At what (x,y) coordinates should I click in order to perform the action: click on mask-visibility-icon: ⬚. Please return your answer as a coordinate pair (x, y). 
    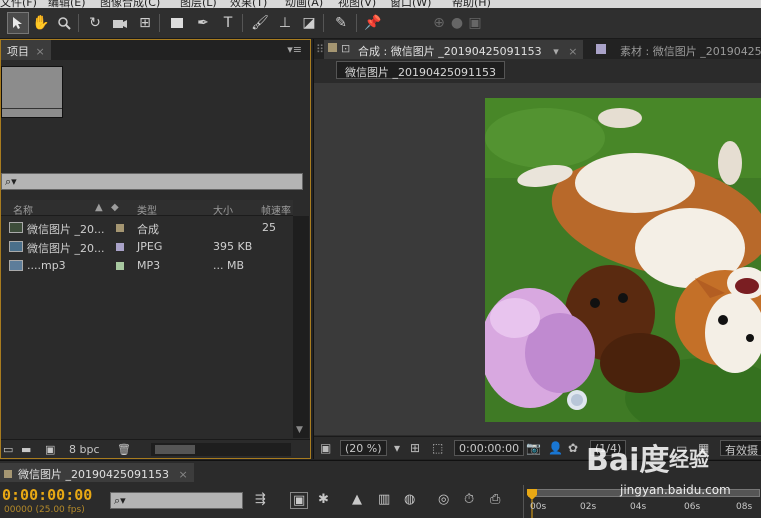
    Looking at the image, I should click on (437, 448).